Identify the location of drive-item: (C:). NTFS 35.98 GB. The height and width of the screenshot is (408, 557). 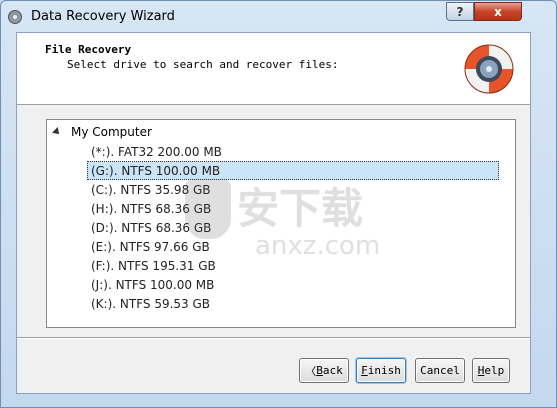
(293, 189).